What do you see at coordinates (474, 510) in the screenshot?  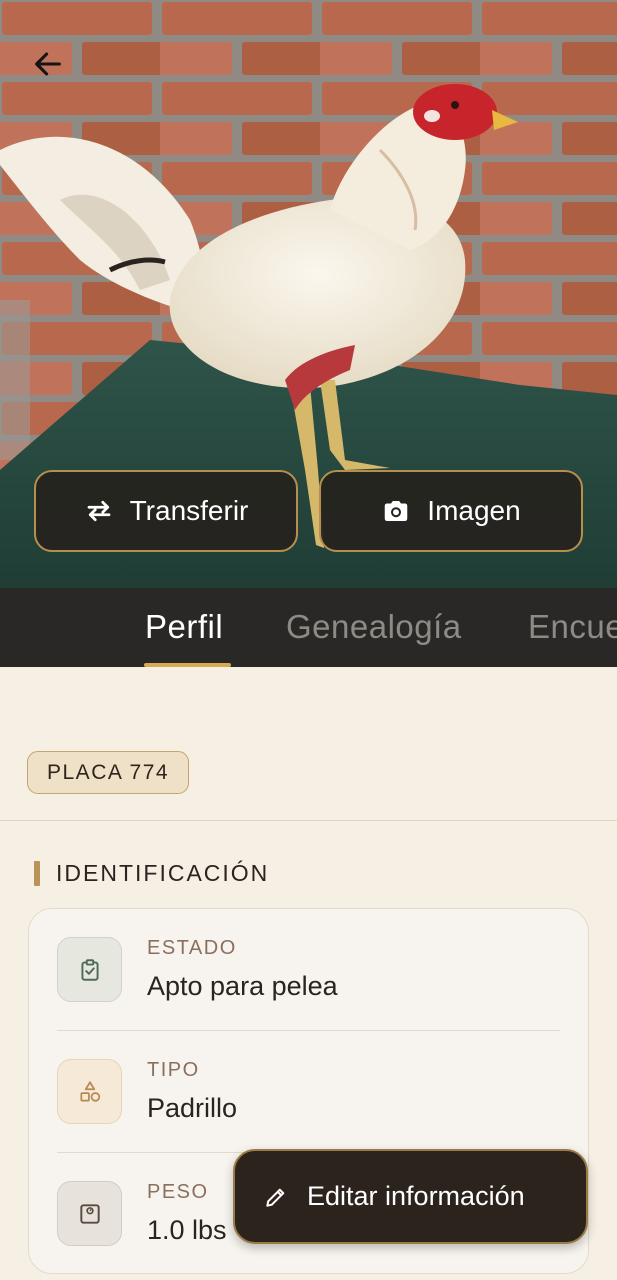 I see `image-label: Imagen` at bounding box center [474, 510].